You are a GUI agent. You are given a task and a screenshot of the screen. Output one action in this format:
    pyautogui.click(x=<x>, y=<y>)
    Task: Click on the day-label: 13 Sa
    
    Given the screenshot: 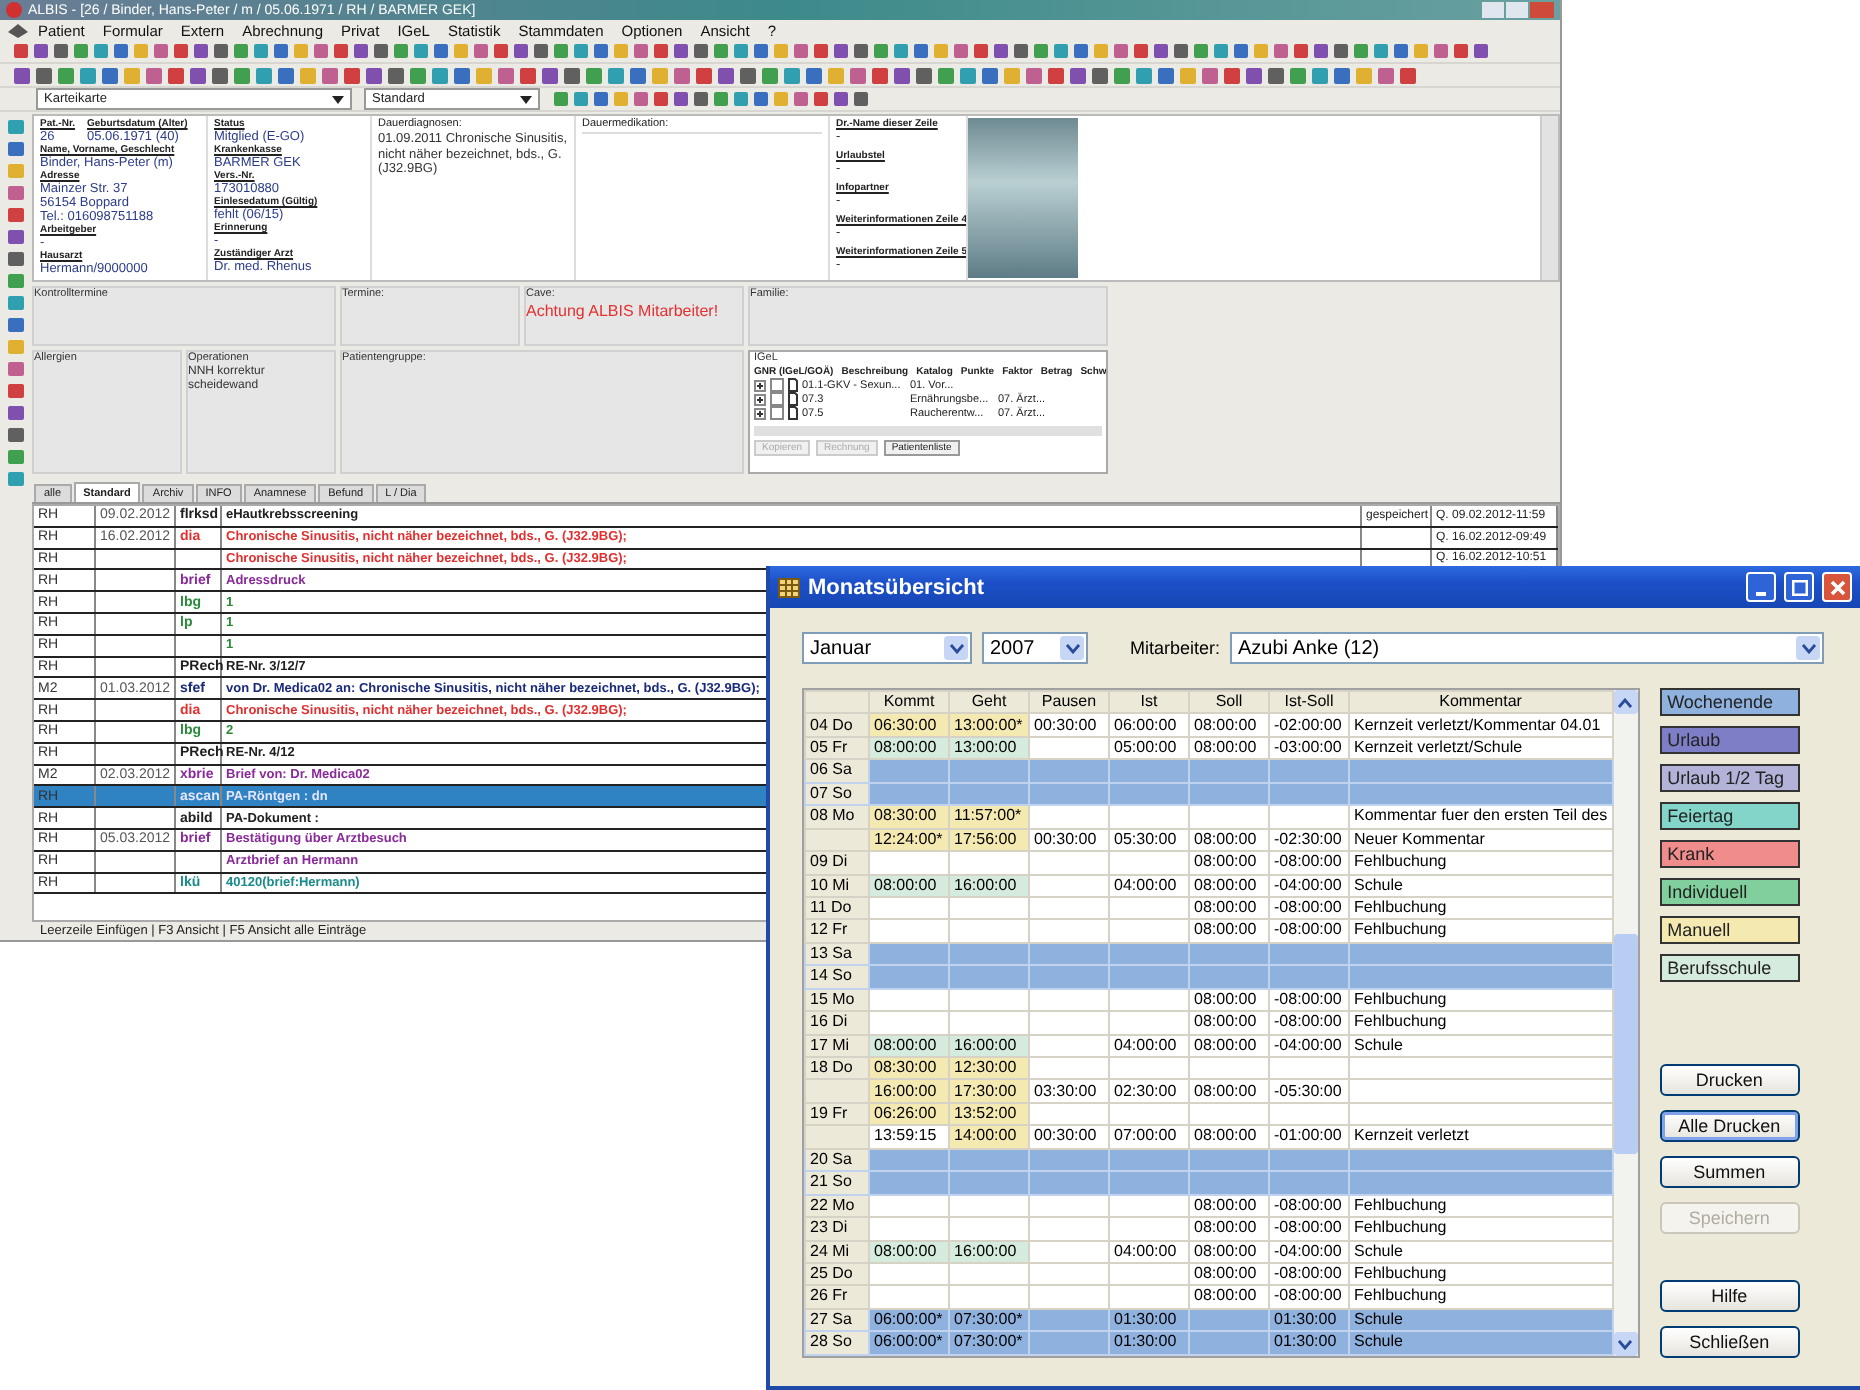 What is the action you would take?
    pyautogui.click(x=837, y=954)
    